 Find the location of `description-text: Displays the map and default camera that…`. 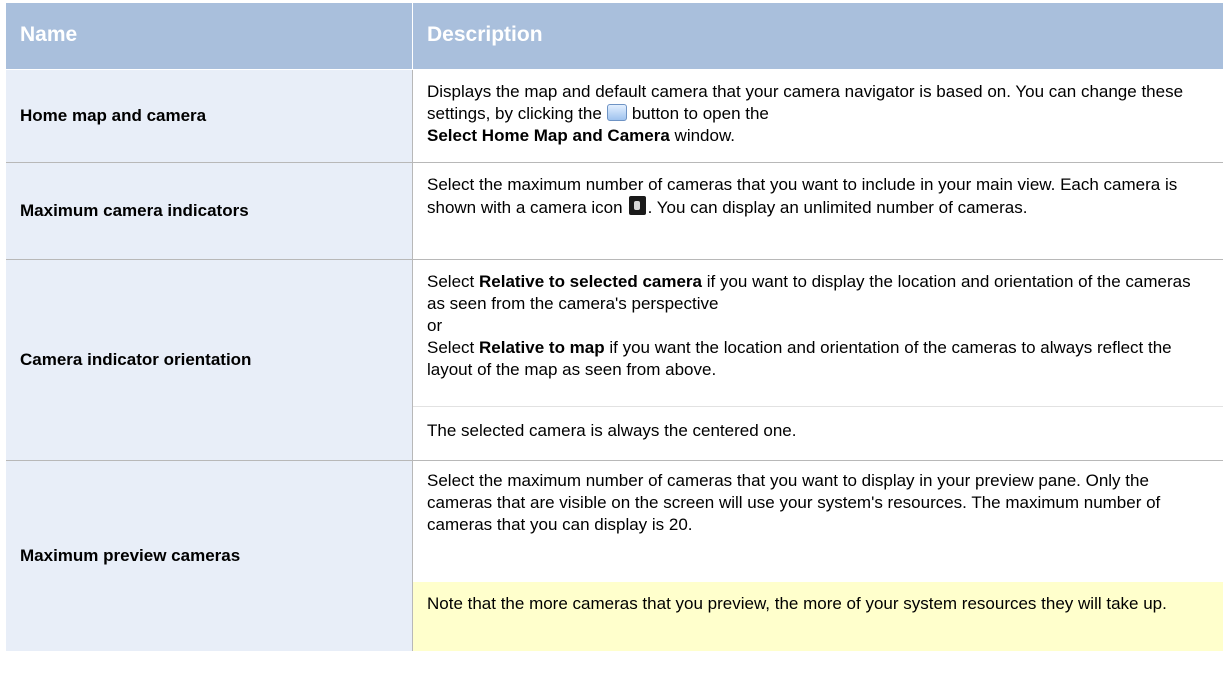

description-text: Displays the map and default camera that… is located at coordinates (818, 108).